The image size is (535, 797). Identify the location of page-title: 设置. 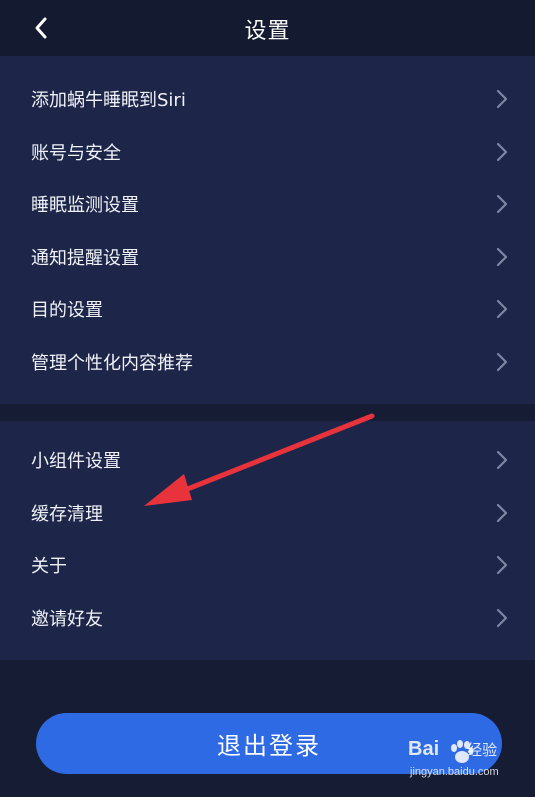
(267, 31).